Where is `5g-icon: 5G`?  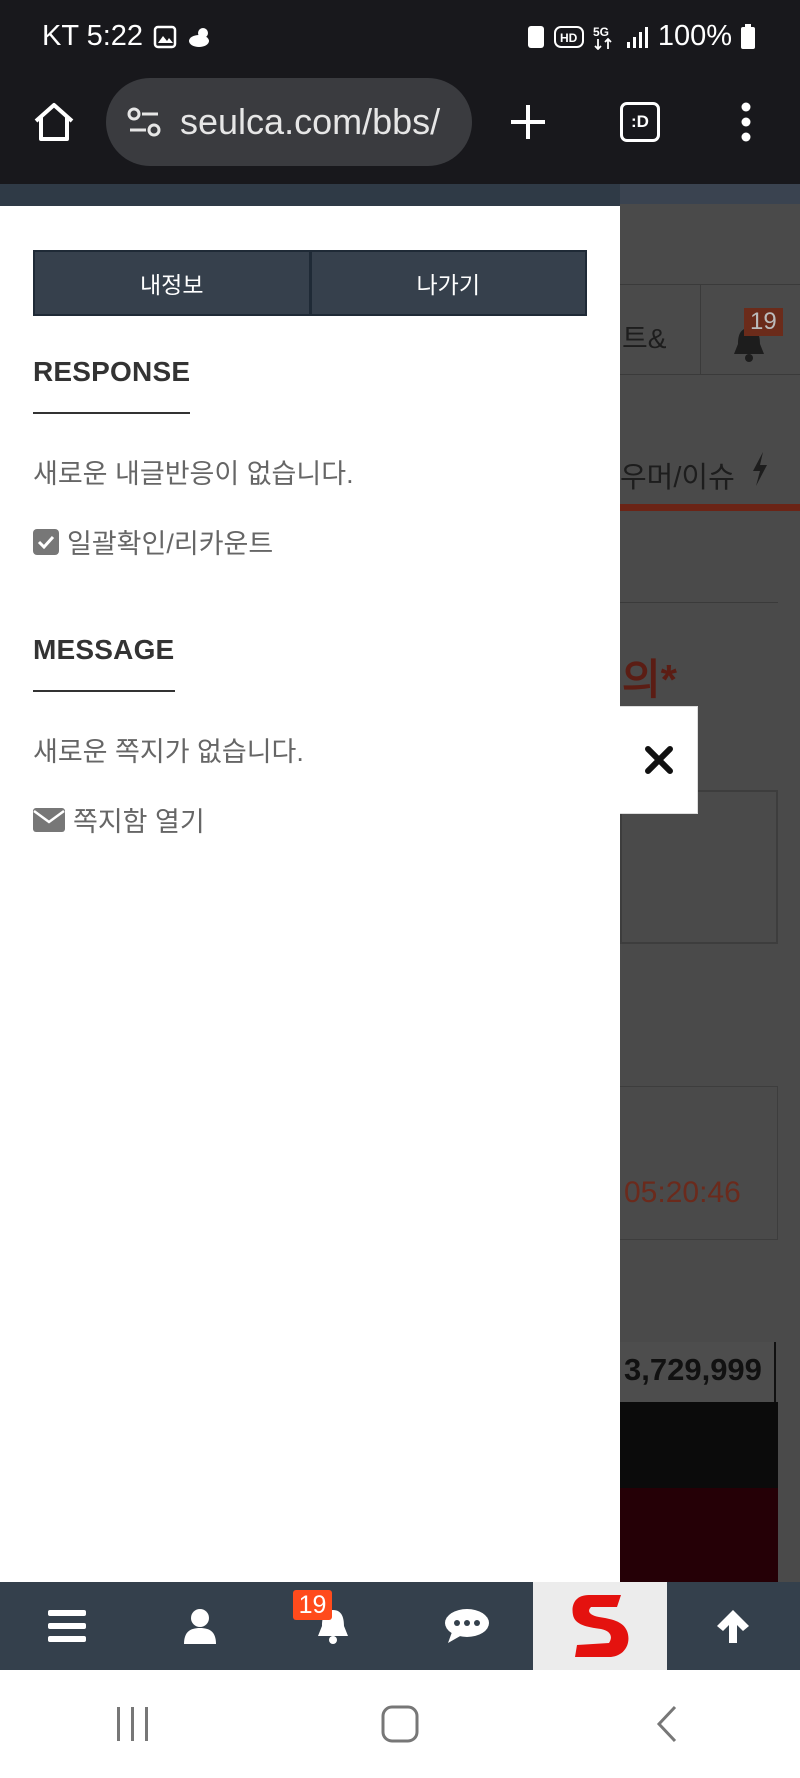
5g-icon: 5G is located at coordinates (602, 37).